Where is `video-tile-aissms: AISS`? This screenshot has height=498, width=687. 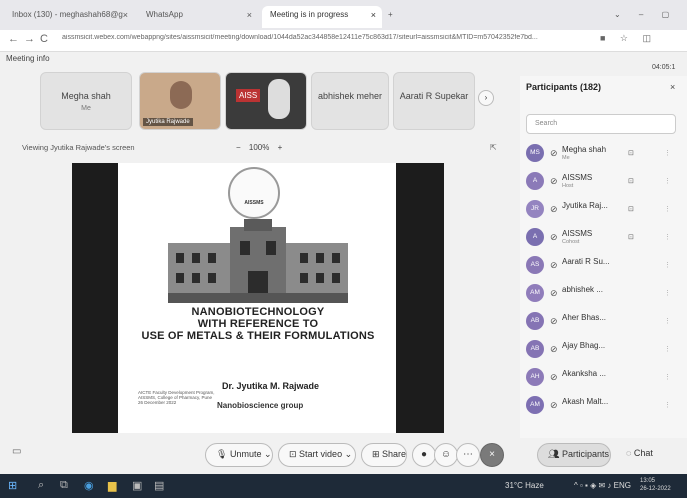
video-tile-aissms: AISS is located at coordinates (266, 101).